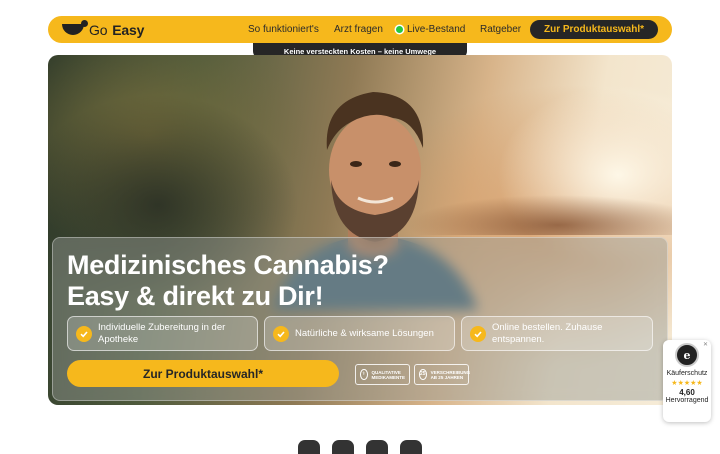 The height and width of the screenshot is (454, 720). Describe the element at coordinates (195, 296) in the screenshot. I see `hero-headline-line2: Easy & direkt zu Dir!` at that location.